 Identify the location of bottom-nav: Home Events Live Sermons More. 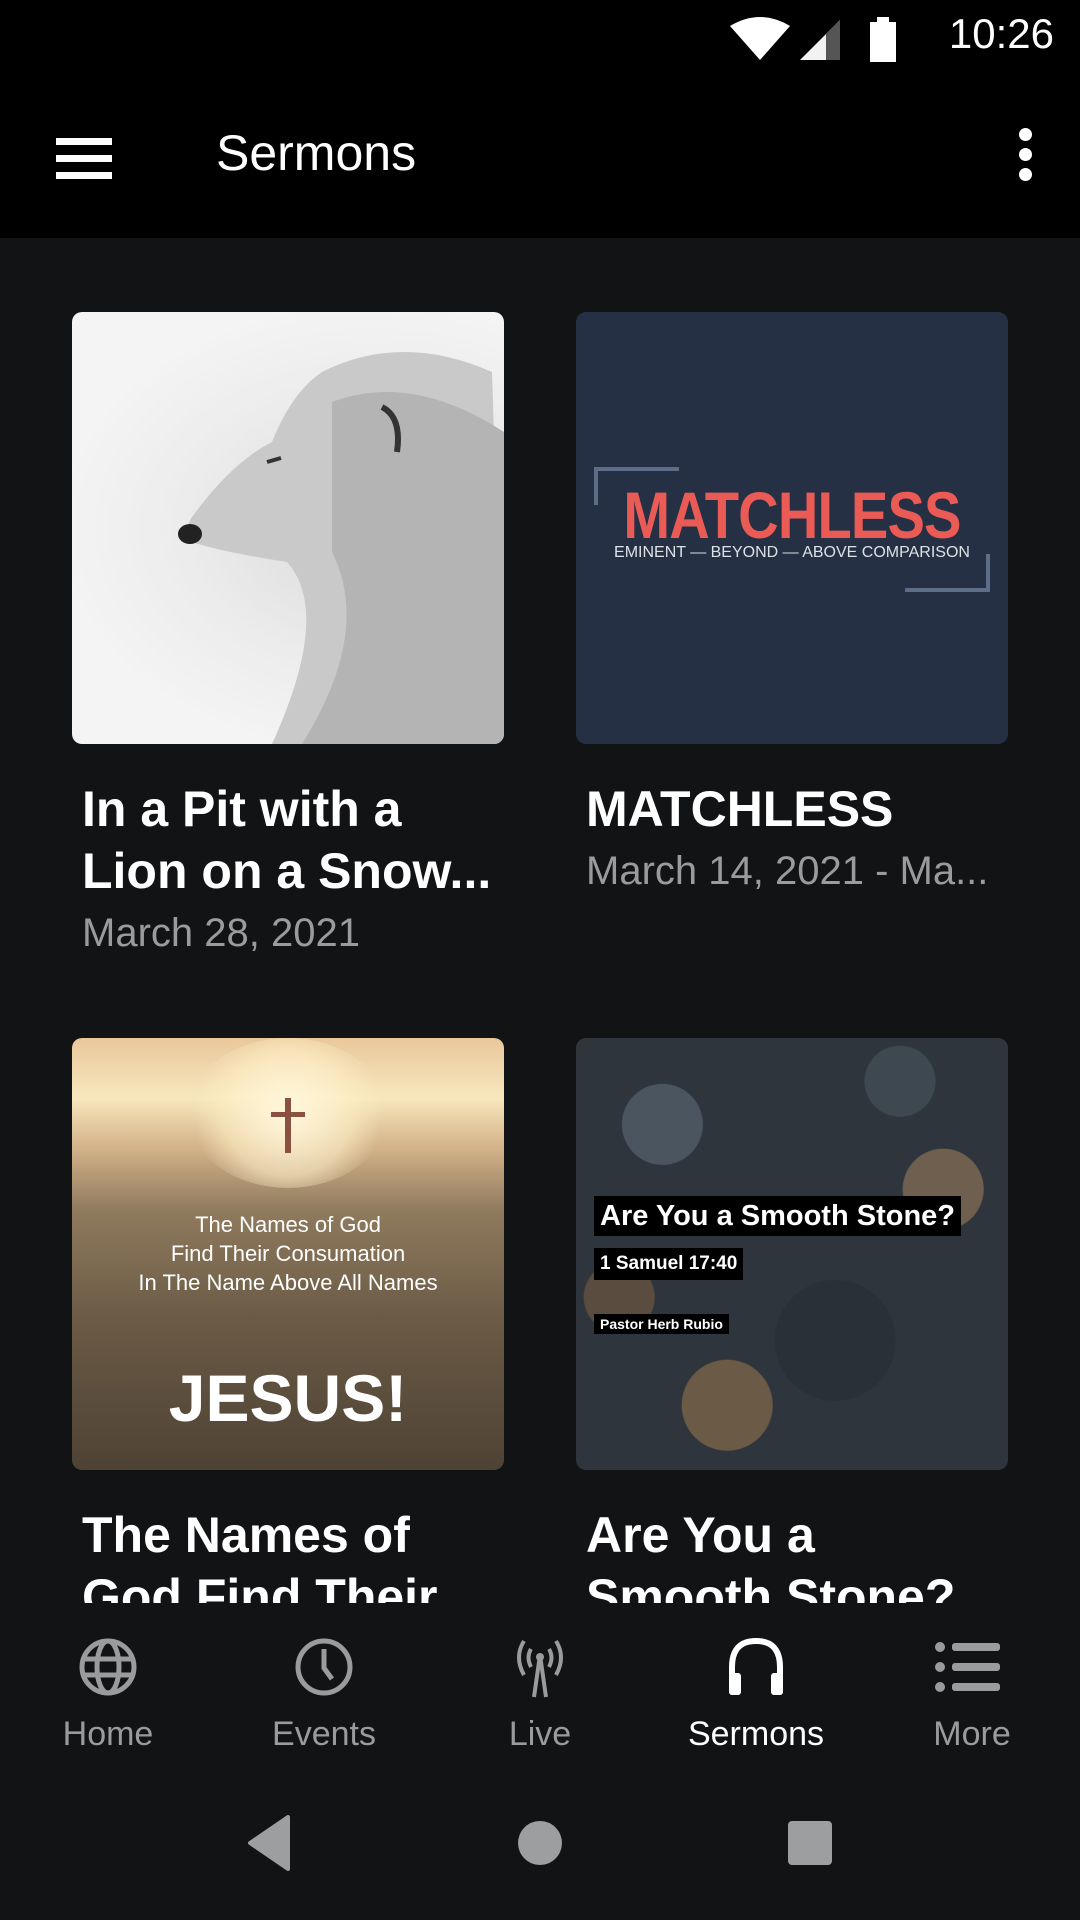
(540, 1683).